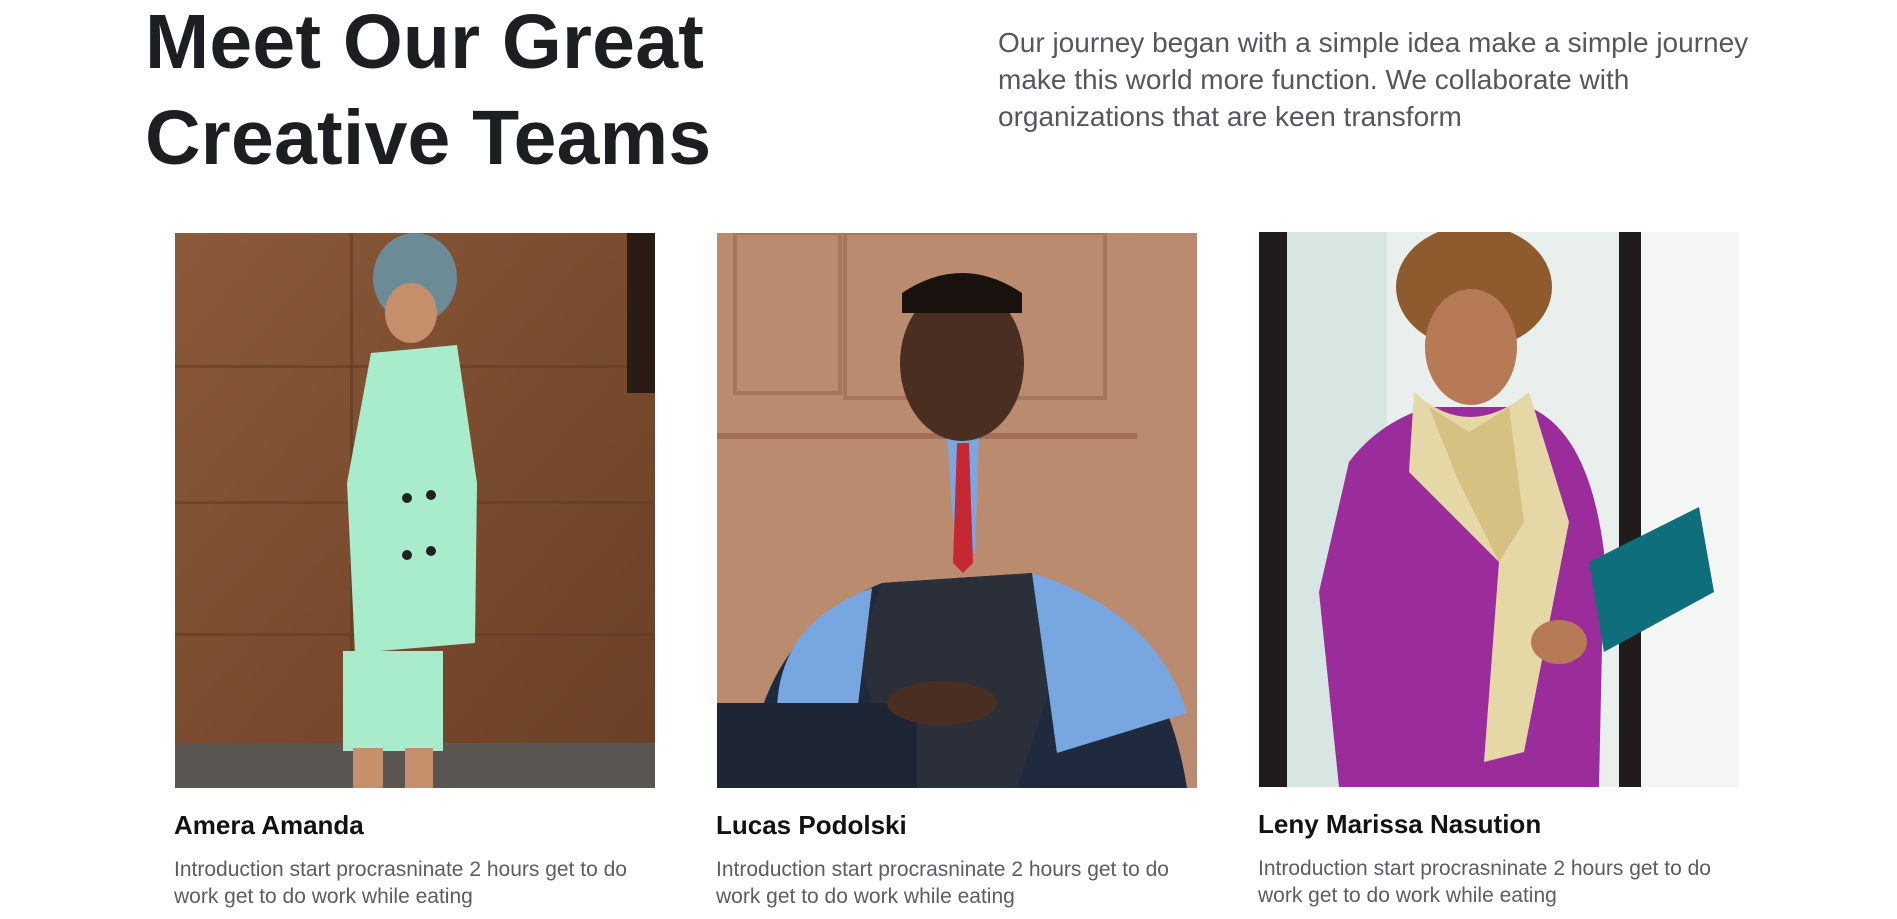 The width and height of the screenshot is (1897, 919). Describe the element at coordinates (428, 138) in the screenshot. I see `title-line-2: Creative Teams` at that location.